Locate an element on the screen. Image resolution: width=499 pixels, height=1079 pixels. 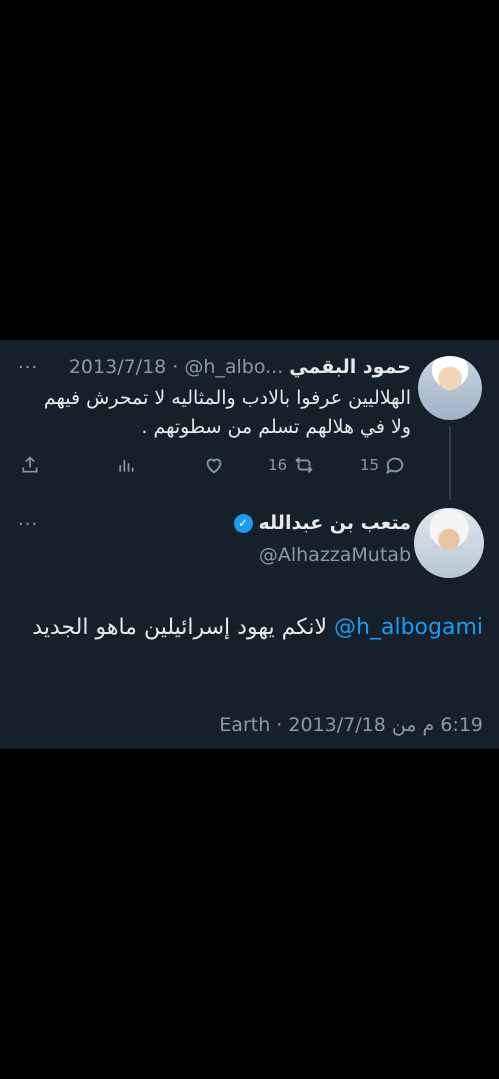
tweet-meta: 6:19 م من Earth · 2013/7/18 is located at coordinates (351, 725).